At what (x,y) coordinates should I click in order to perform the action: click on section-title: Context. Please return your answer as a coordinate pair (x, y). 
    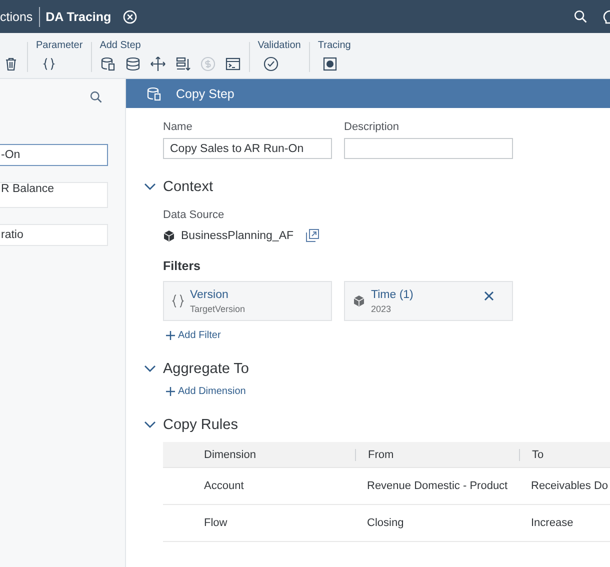
    Looking at the image, I should click on (188, 187).